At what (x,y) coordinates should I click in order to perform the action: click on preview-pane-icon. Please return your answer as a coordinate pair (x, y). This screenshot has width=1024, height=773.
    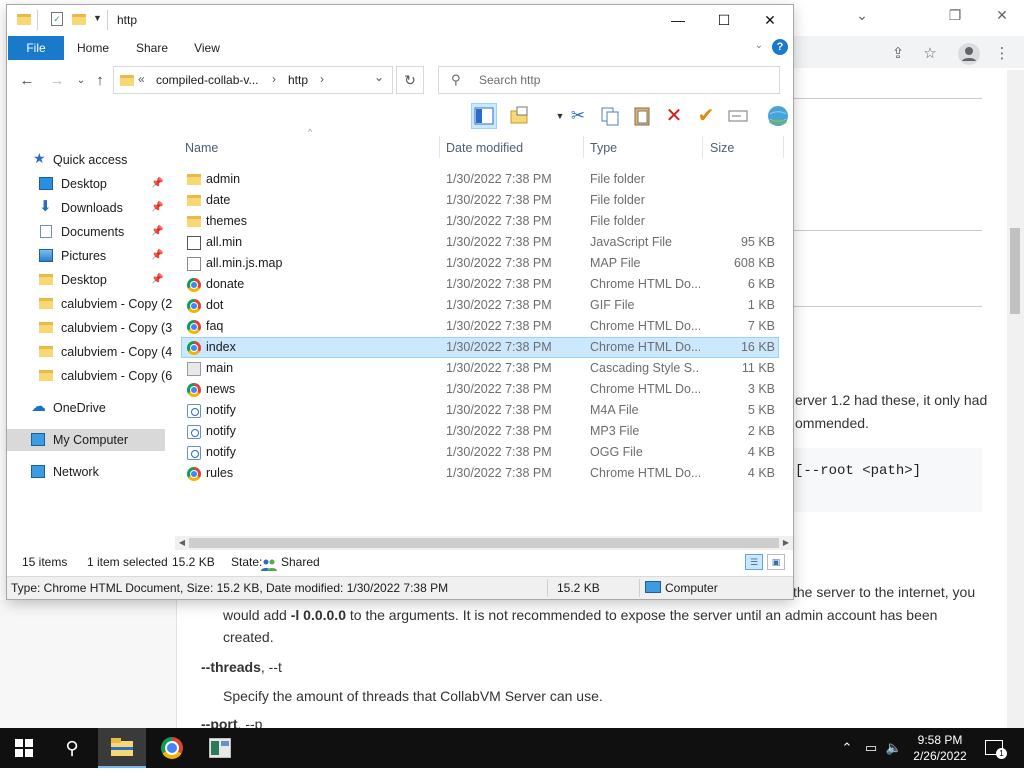
    Looking at the image, I should click on (484, 116).